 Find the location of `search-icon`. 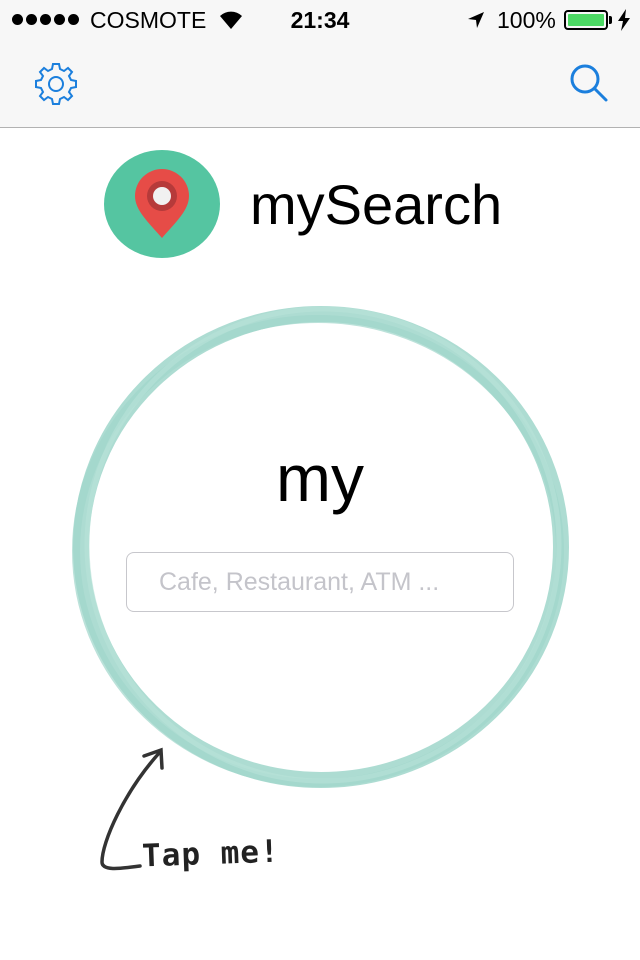

search-icon is located at coordinates (589, 83).